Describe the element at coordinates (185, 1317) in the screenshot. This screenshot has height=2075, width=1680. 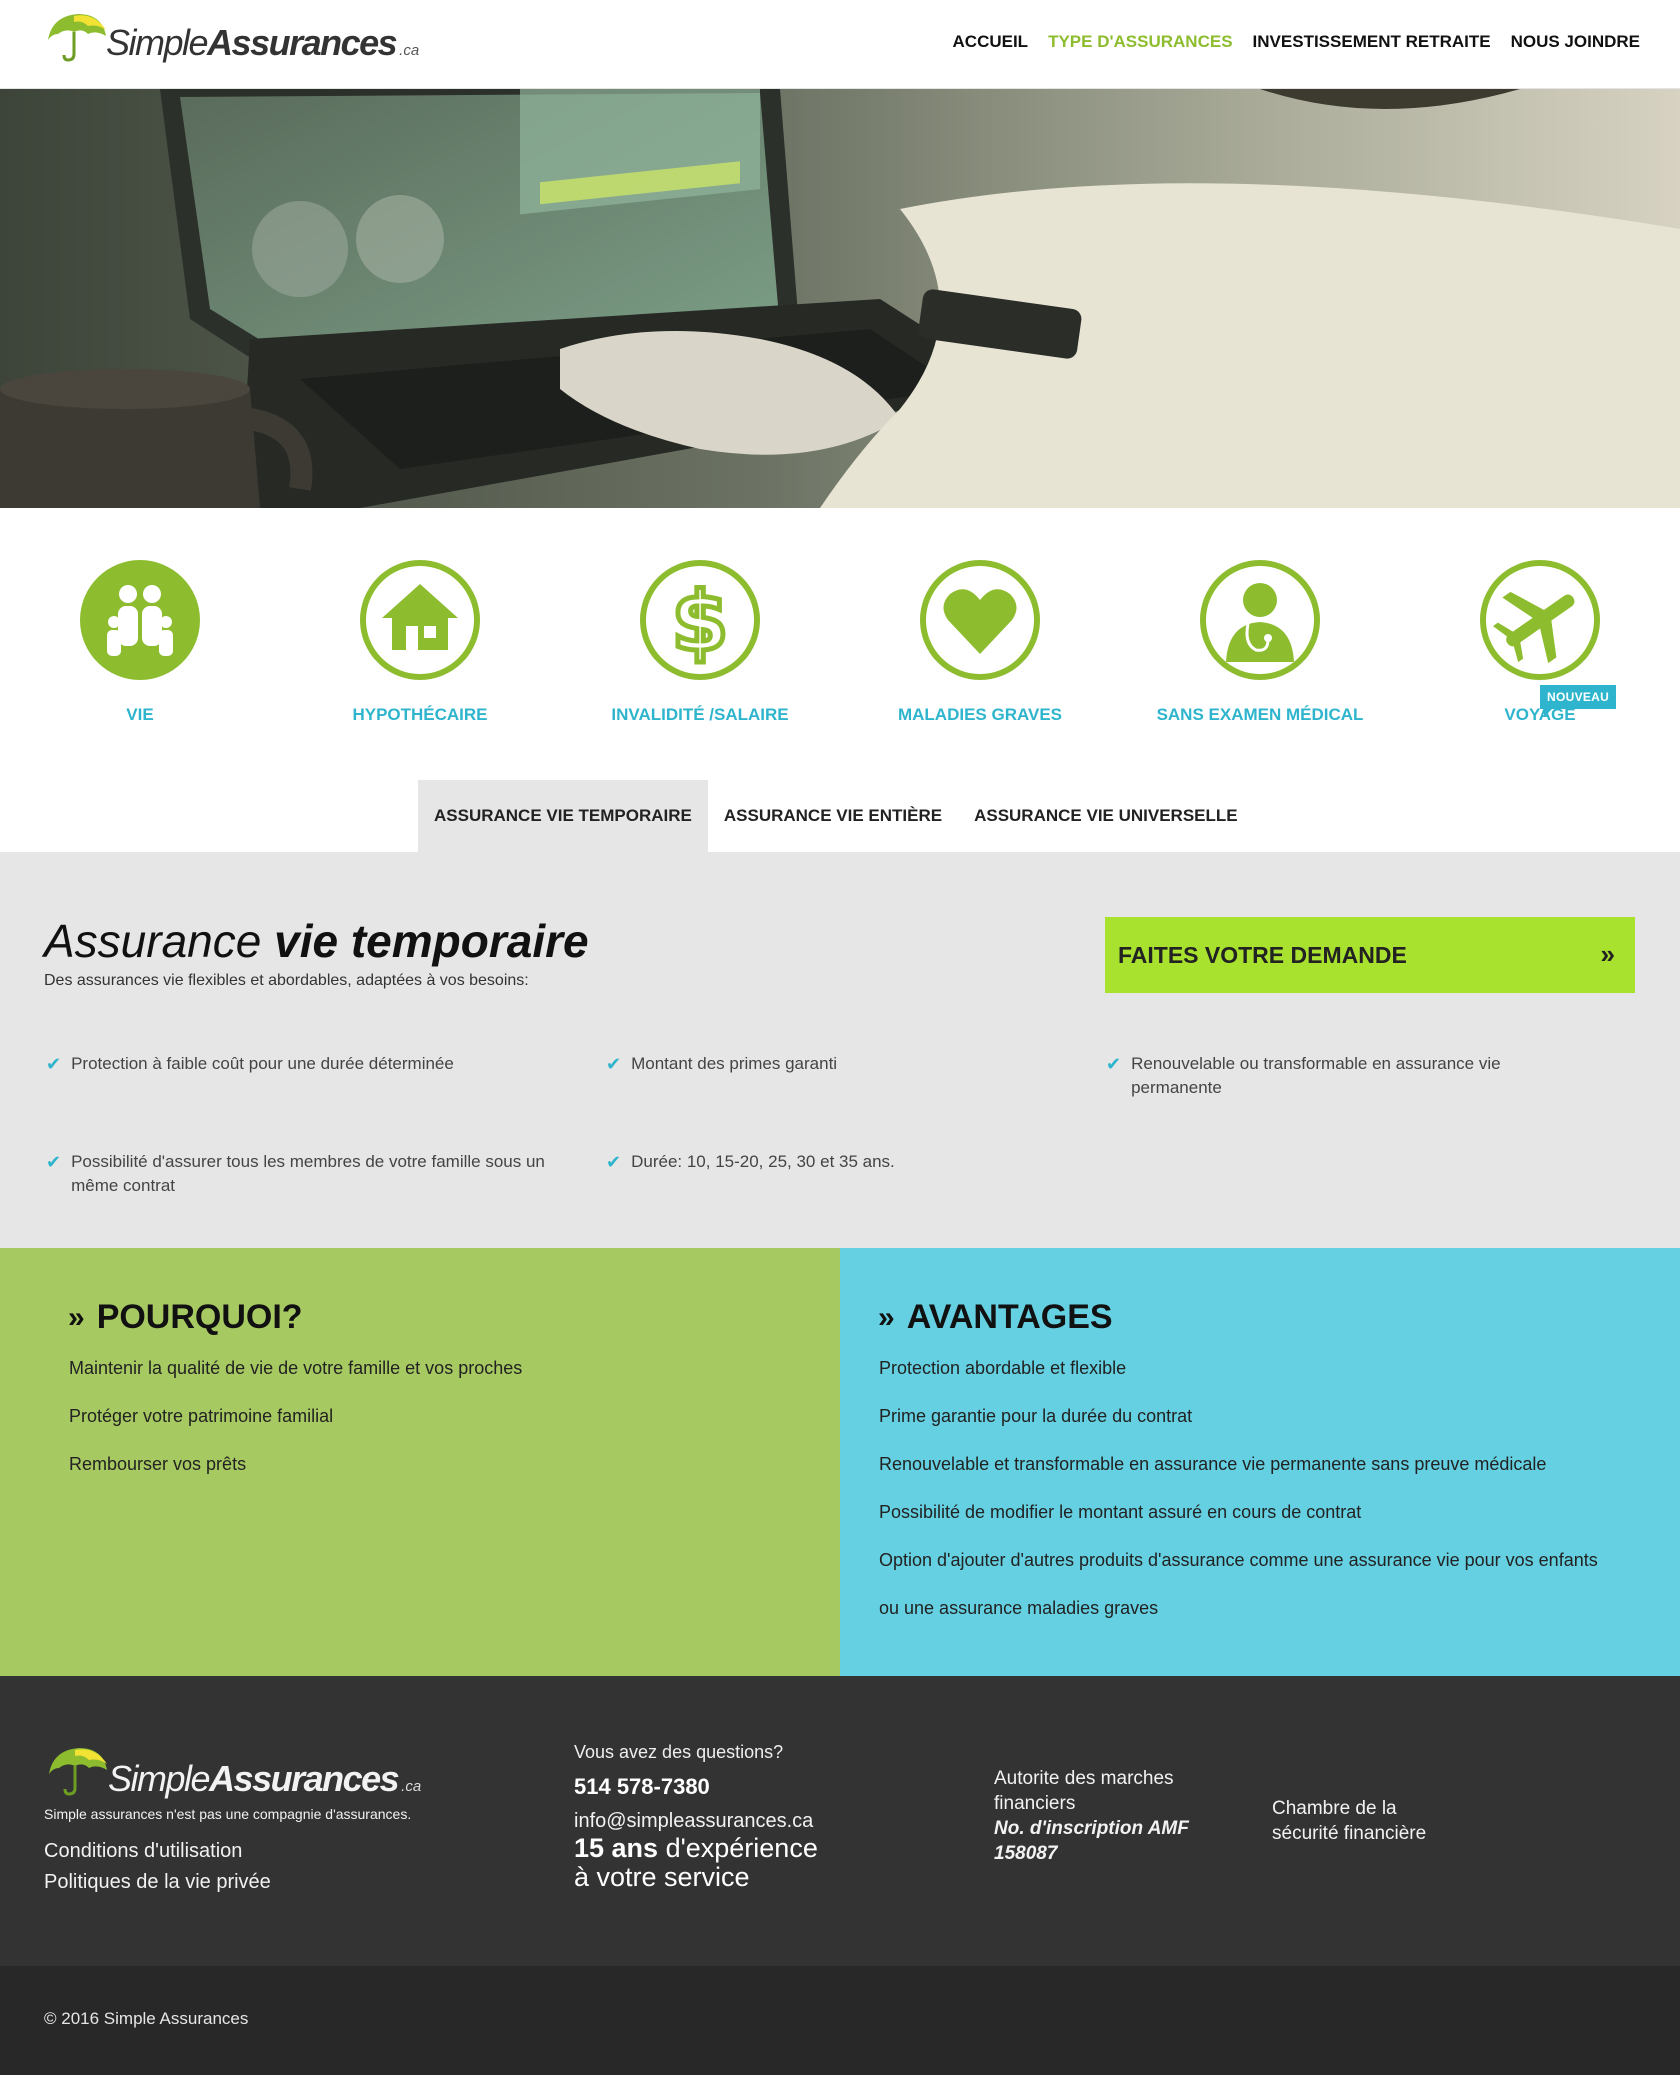
I see `pourquoi-heading: » POURQUOI?` at that location.